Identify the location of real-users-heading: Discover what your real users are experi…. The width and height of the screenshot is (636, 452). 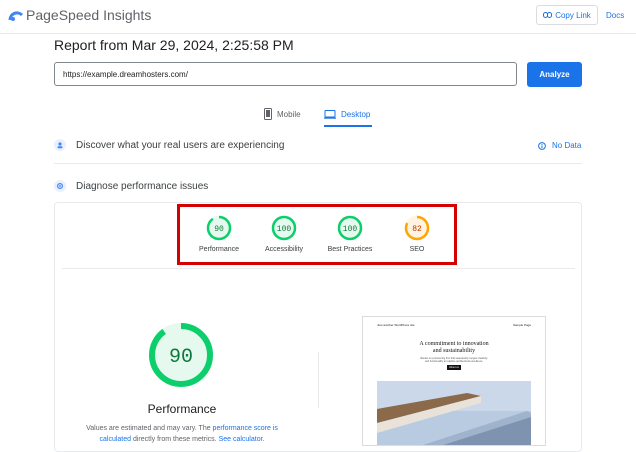
(180, 145).